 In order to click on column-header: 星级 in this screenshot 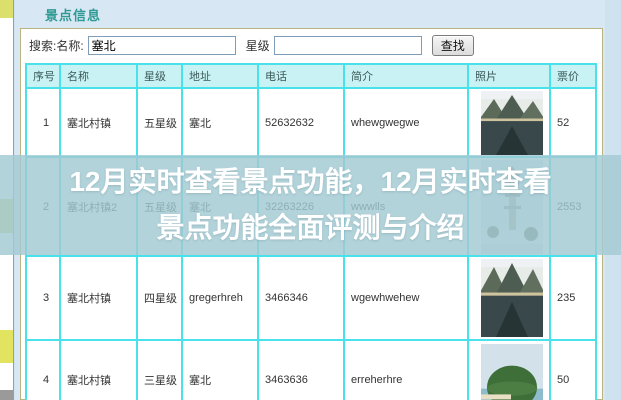, I will do `click(159, 76)`.